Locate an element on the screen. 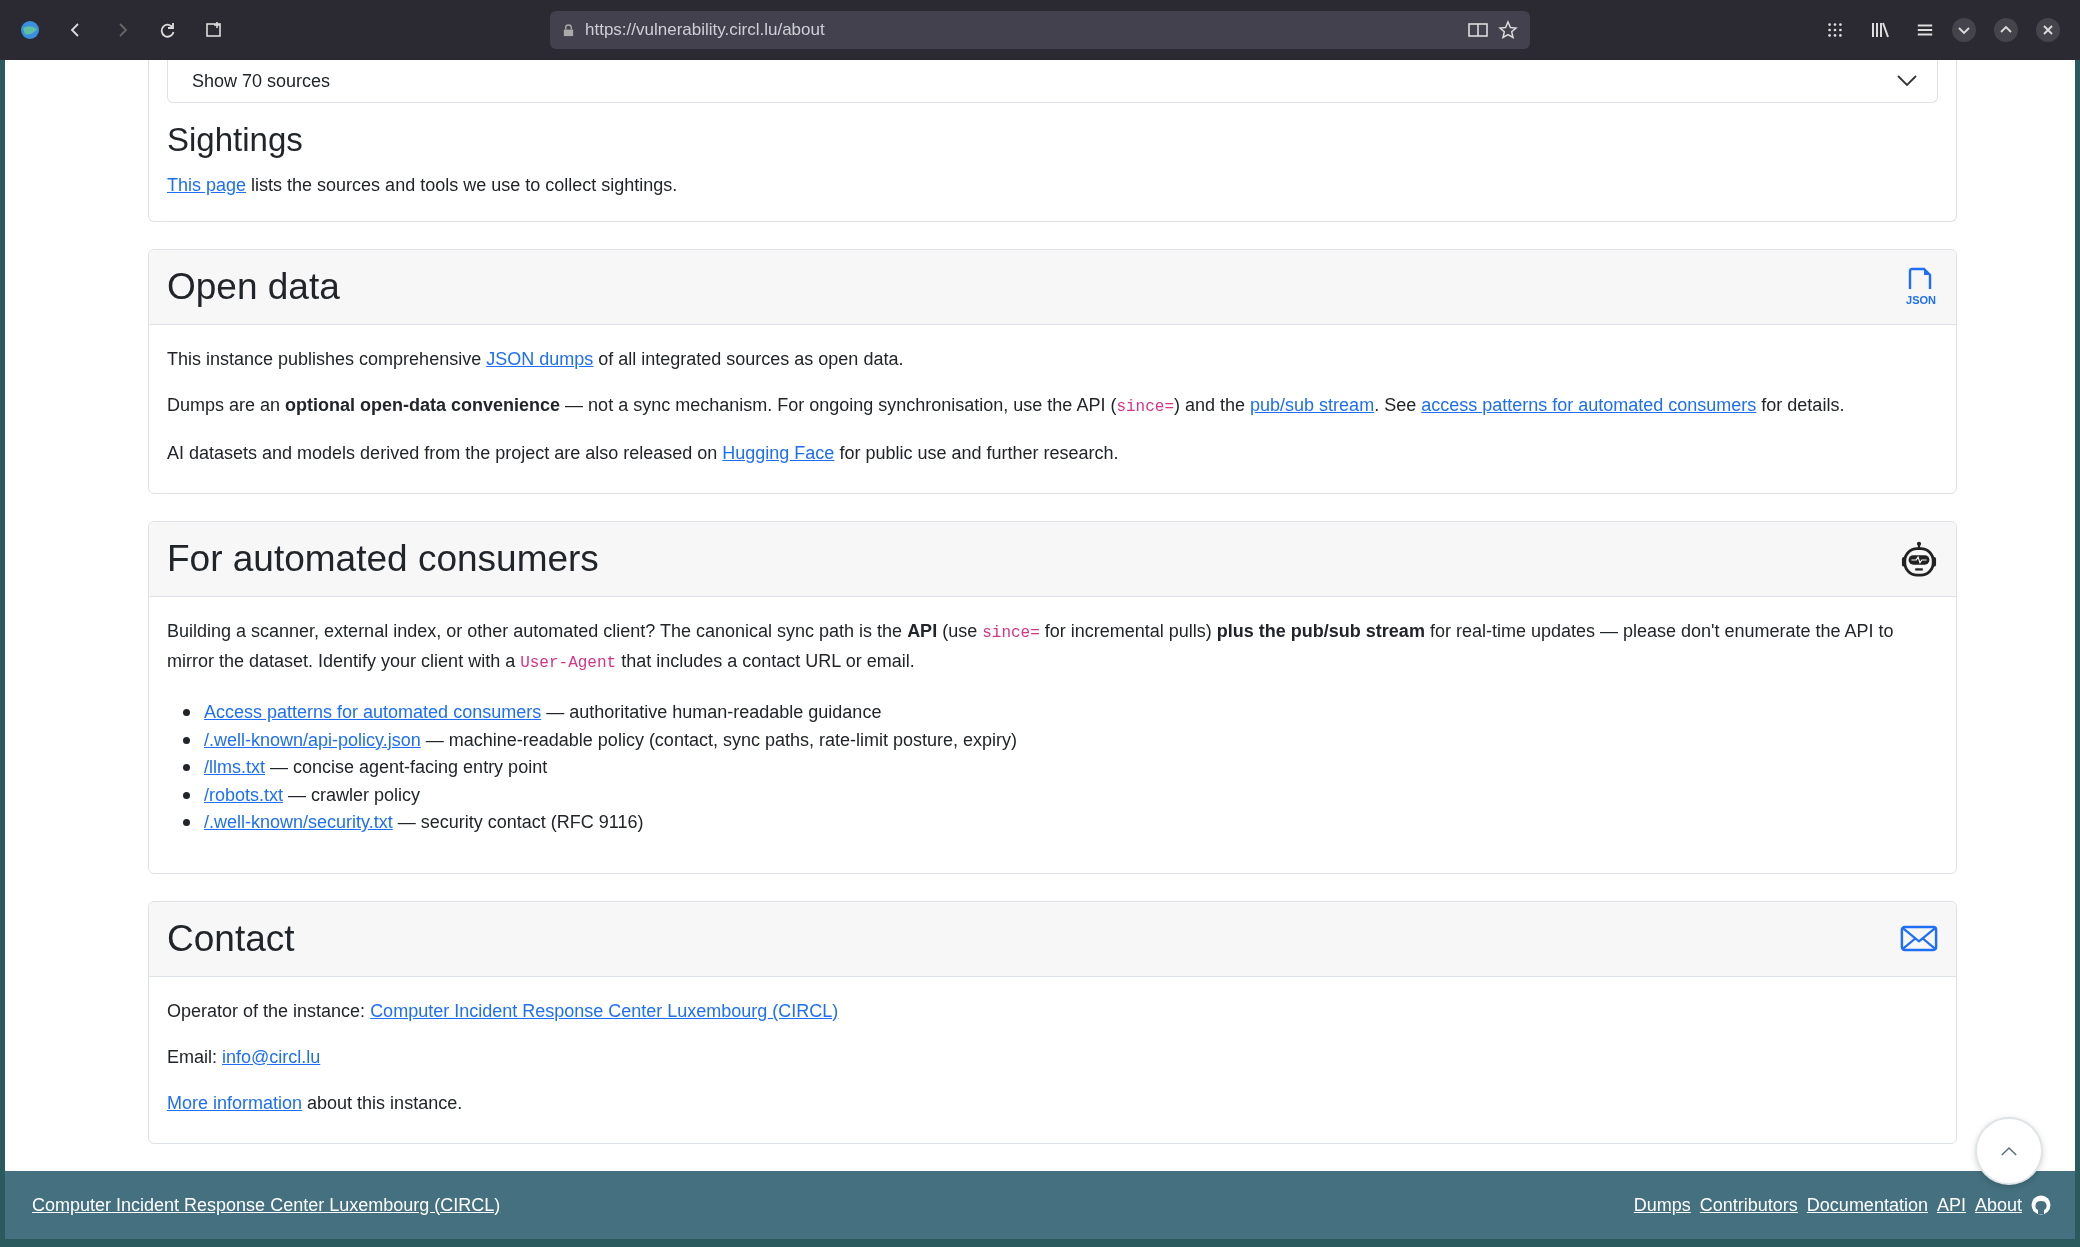 The width and height of the screenshot is (2080, 1247). link: /.well-known/security.txt is located at coordinates (298, 822).